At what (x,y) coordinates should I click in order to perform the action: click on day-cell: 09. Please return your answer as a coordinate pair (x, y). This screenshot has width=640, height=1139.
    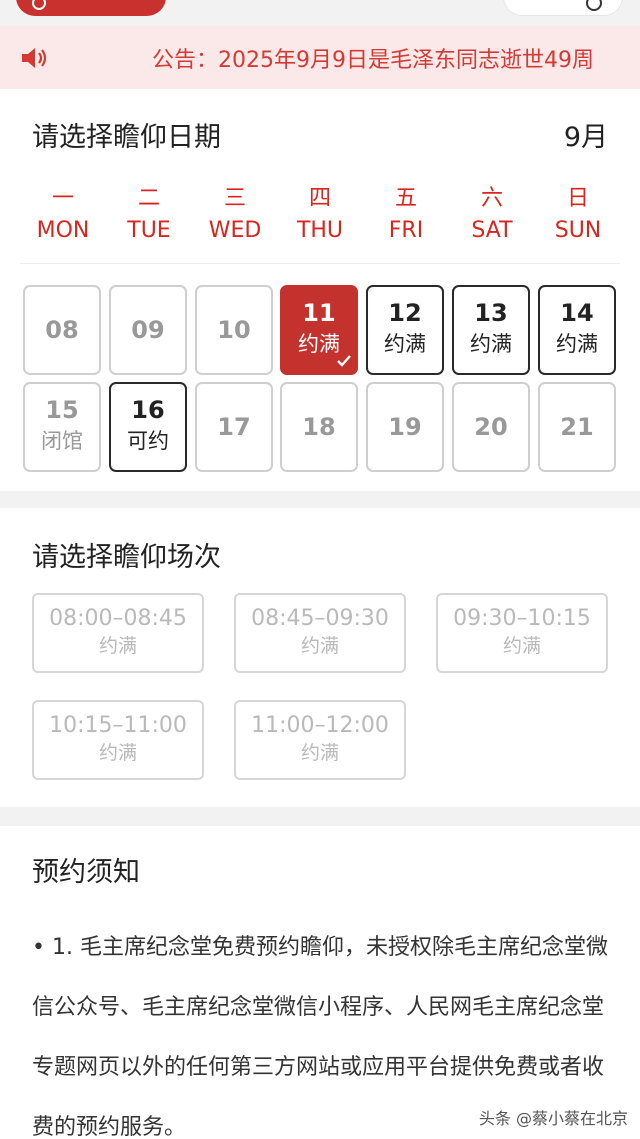
    Looking at the image, I should click on (148, 330).